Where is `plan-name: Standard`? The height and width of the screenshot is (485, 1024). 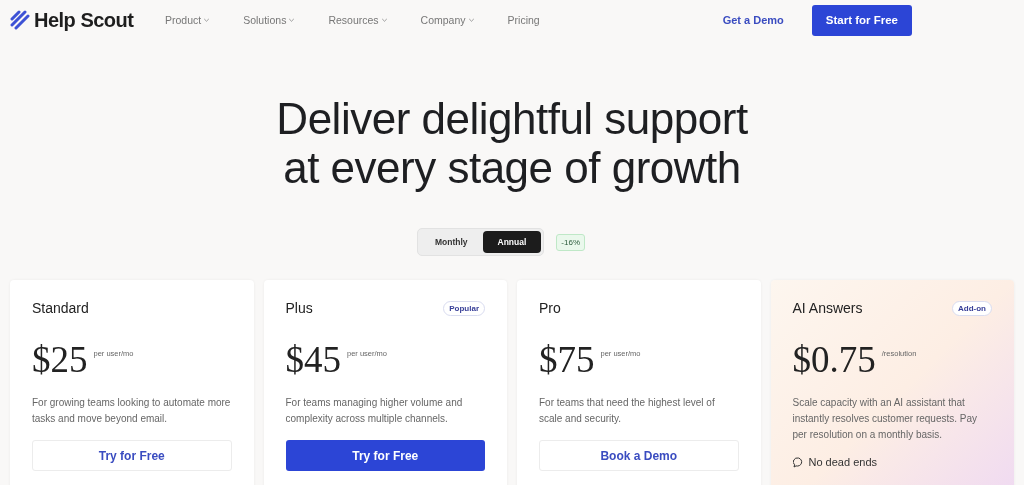
plan-name: Standard is located at coordinates (60, 308).